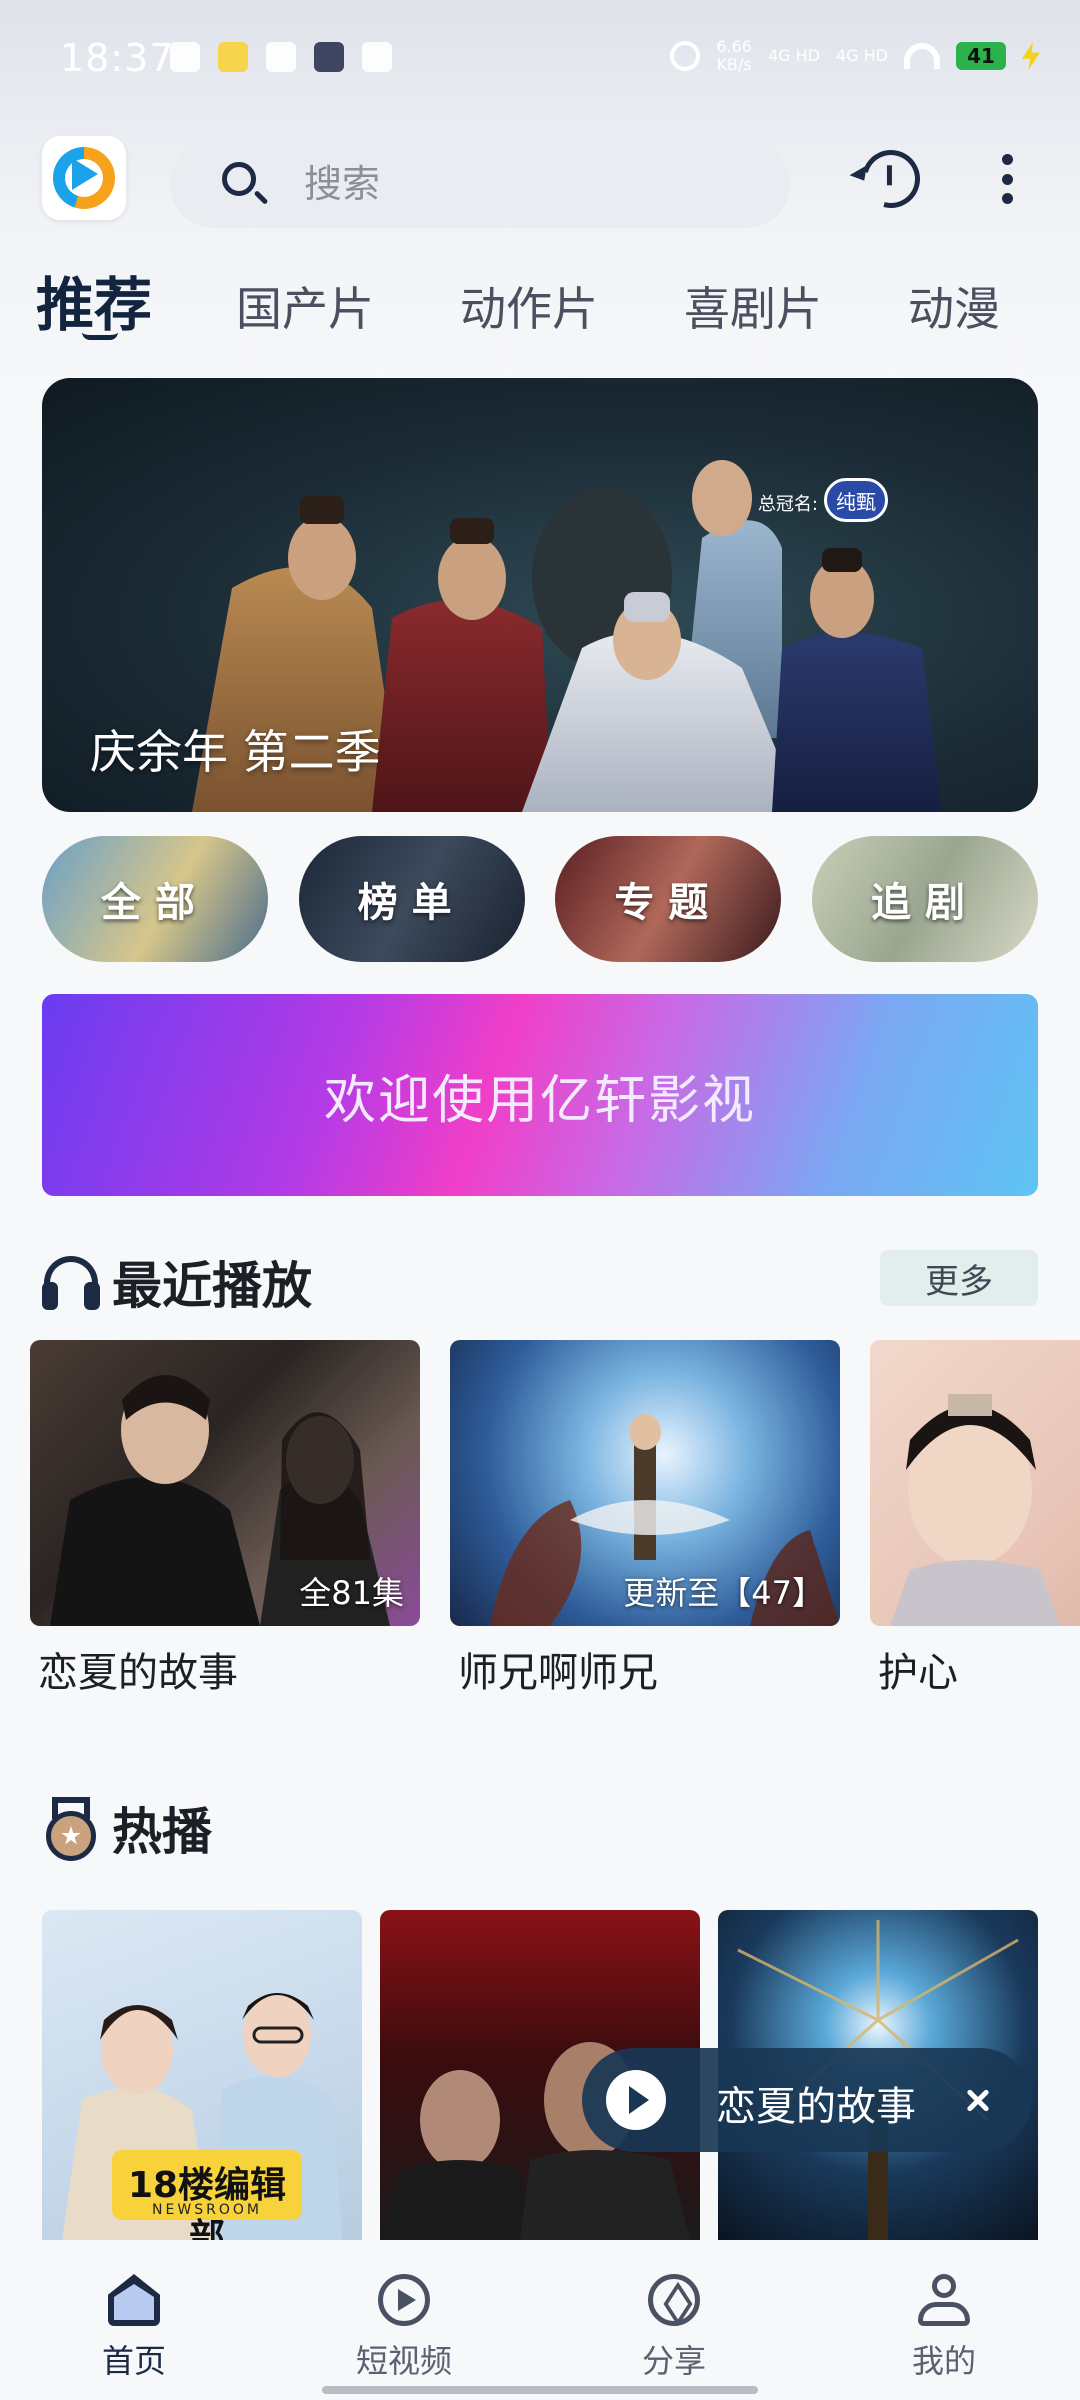 This screenshot has width=1080, height=2400. Describe the element at coordinates (959, 1278) in the screenshot. I see `recent-more-button: 更多` at that location.